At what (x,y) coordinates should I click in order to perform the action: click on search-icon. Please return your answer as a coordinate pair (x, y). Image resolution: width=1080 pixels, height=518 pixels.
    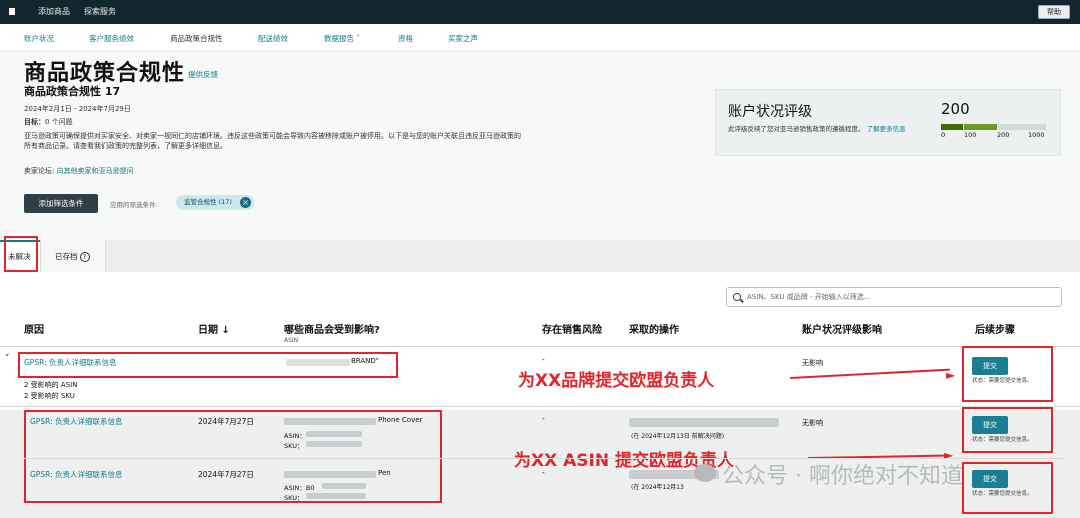
    Looking at the image, I should click on (737, 297).